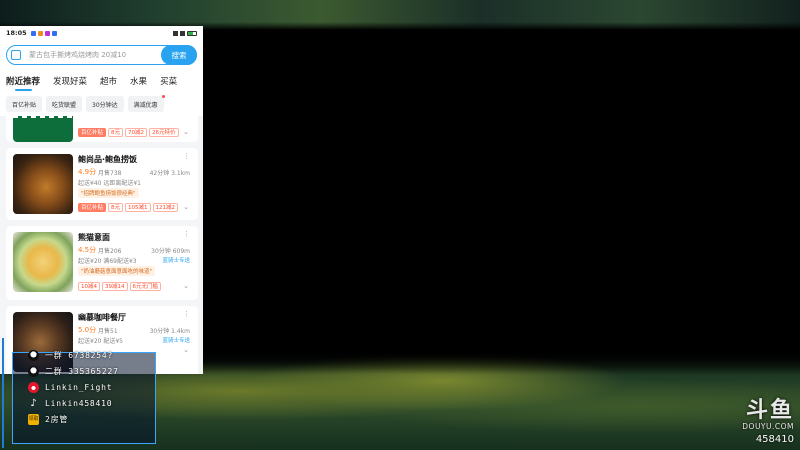  Describe the element at coordinates (108, 331) in the screenshot. I see `monthly-sales: 月售51` at that location.